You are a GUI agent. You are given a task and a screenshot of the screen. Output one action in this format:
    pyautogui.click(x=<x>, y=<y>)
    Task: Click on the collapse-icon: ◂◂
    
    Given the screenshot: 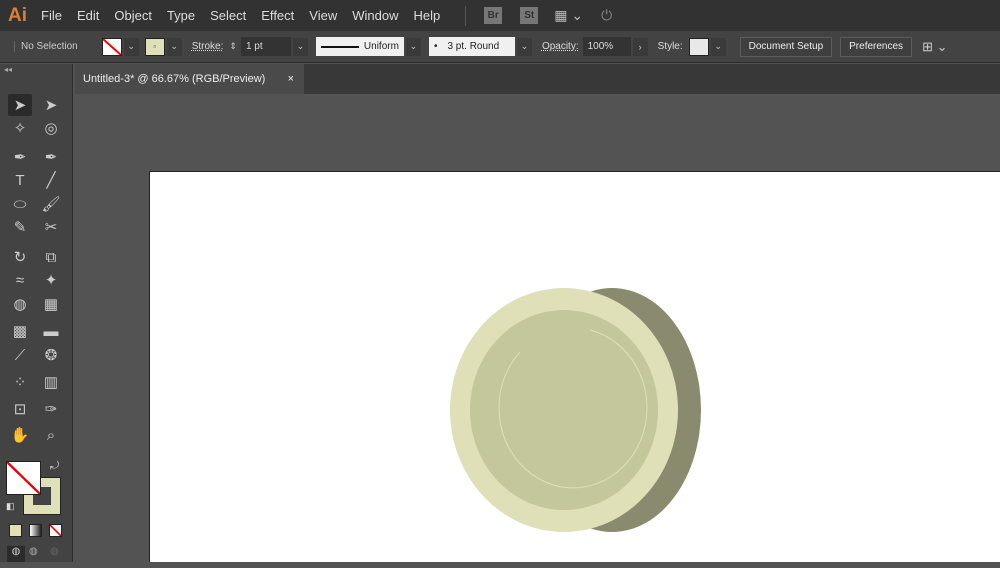 What is the action you would take?
    pyautogui.click(x=8, y=69)
    